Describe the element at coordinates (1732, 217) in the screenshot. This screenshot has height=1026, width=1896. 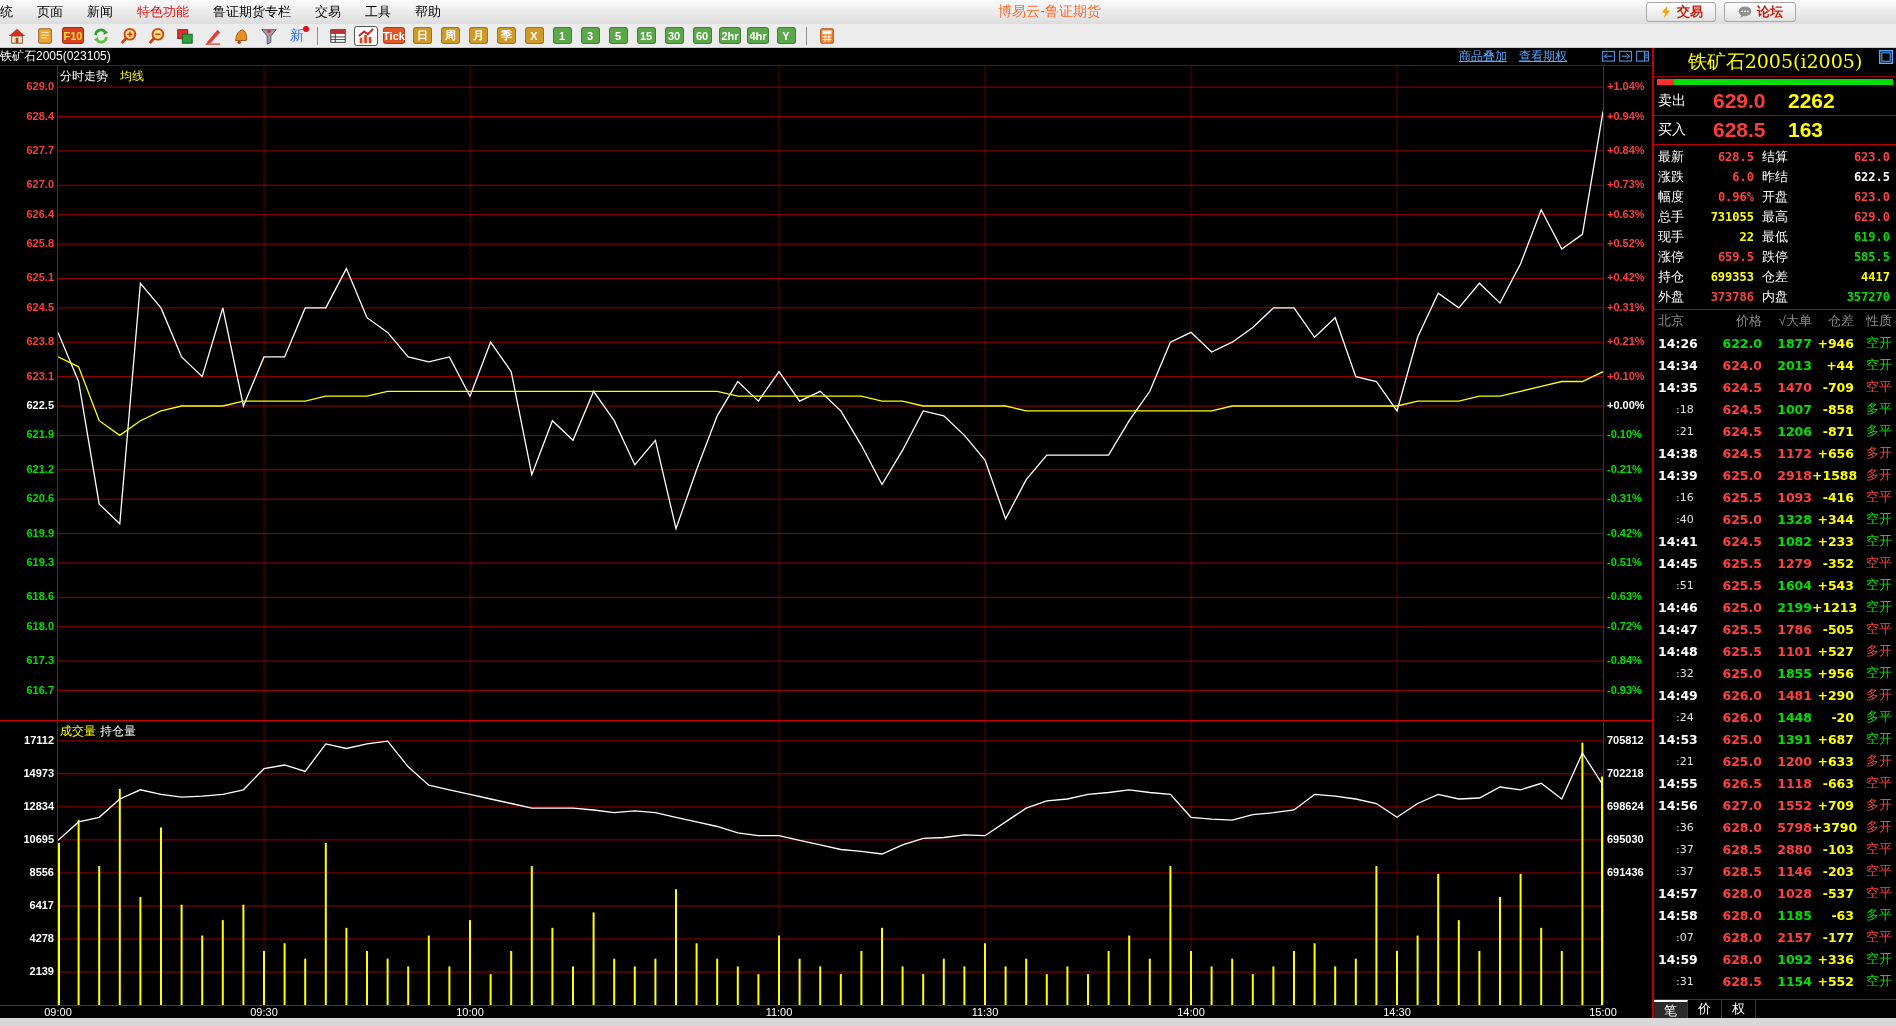
I see `stat-value: 731055` at that location.